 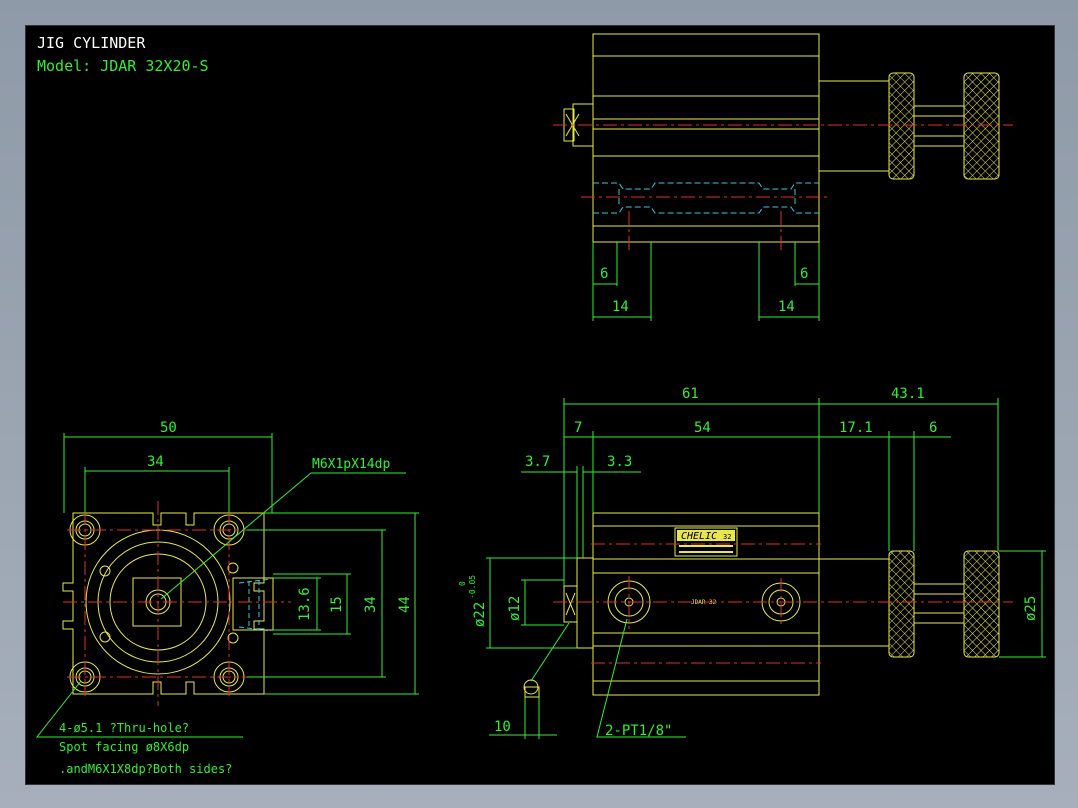 What do you see at coordinates (619, 462) in the screenshot?
I see `dim-3-3: 3.3` at bounding box center [619, 462].